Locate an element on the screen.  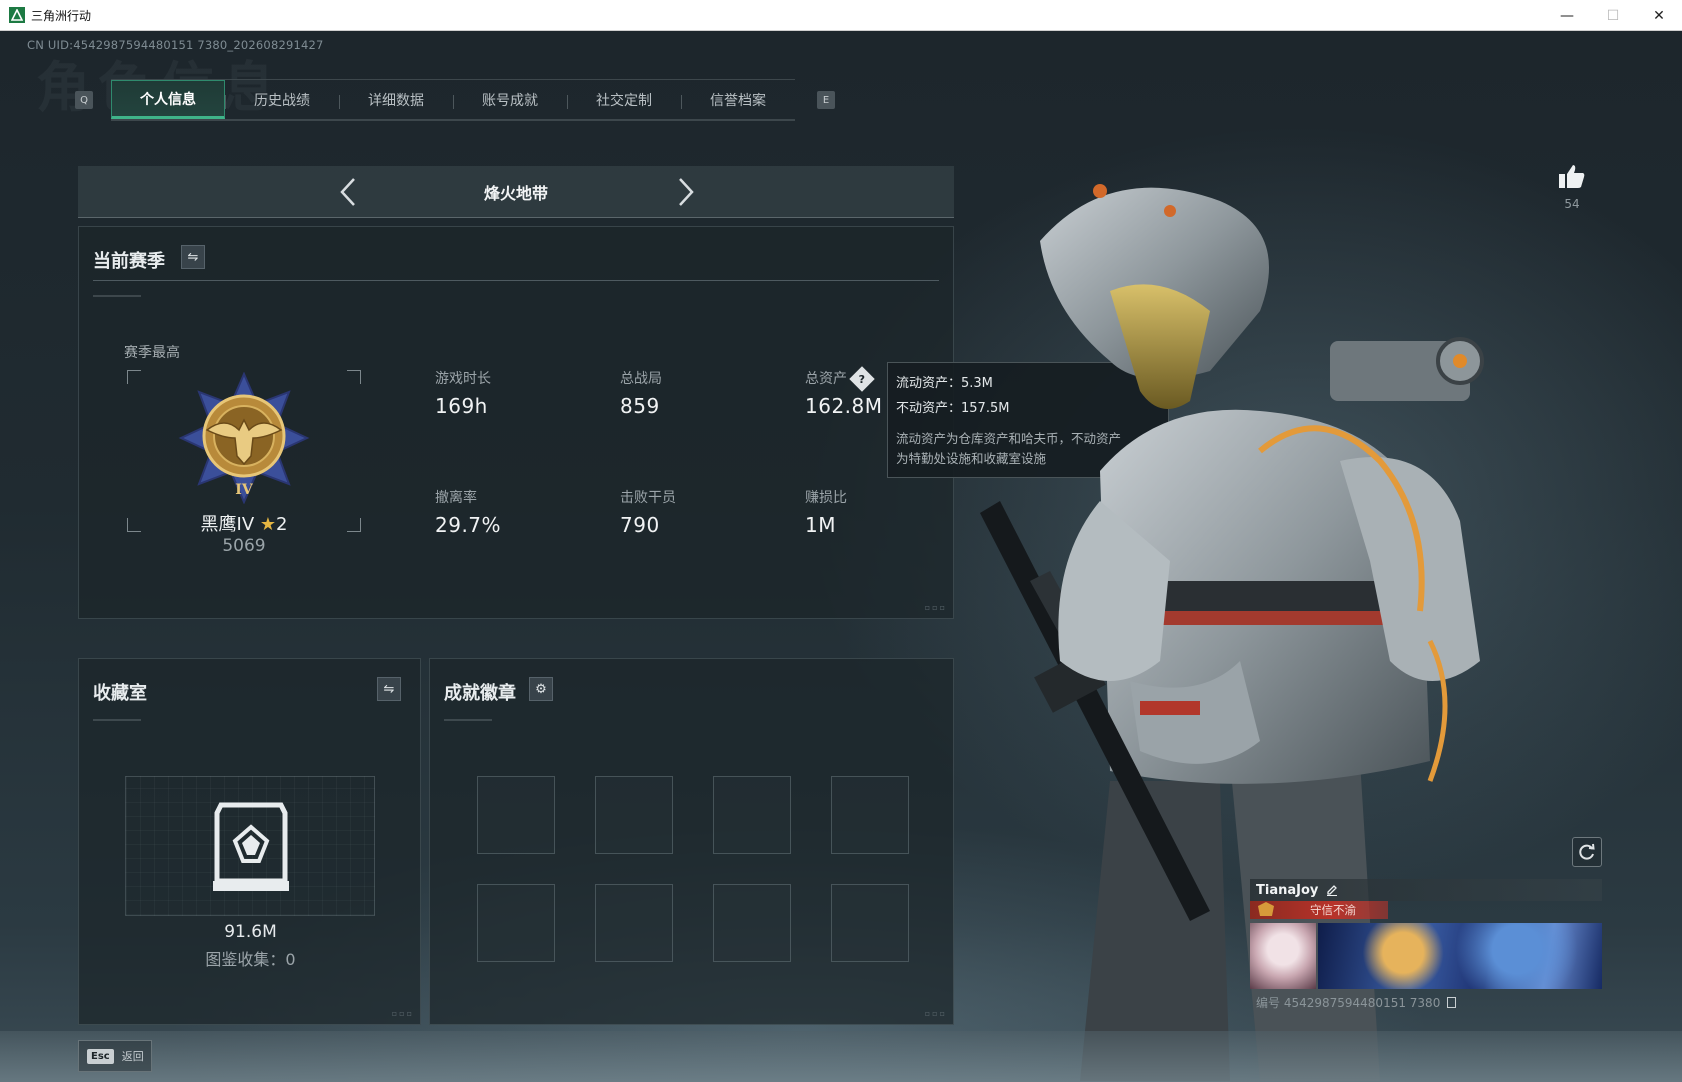
mode-title: 烽火地带 is located at coordinates (515, 193).